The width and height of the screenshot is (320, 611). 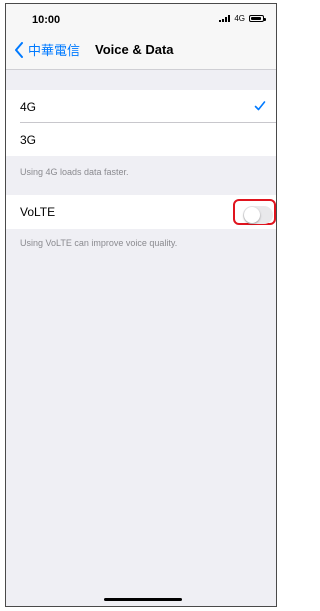 I want to click on volte-section: VoLTE, so click(x=141, y=212).